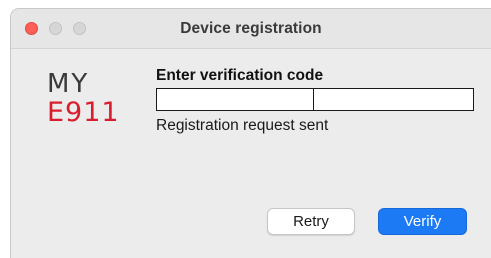  What do you see at coordinates (311, 221) in the screenshot?
I see `retry-button: Retry` at bounding box center [311, 221].